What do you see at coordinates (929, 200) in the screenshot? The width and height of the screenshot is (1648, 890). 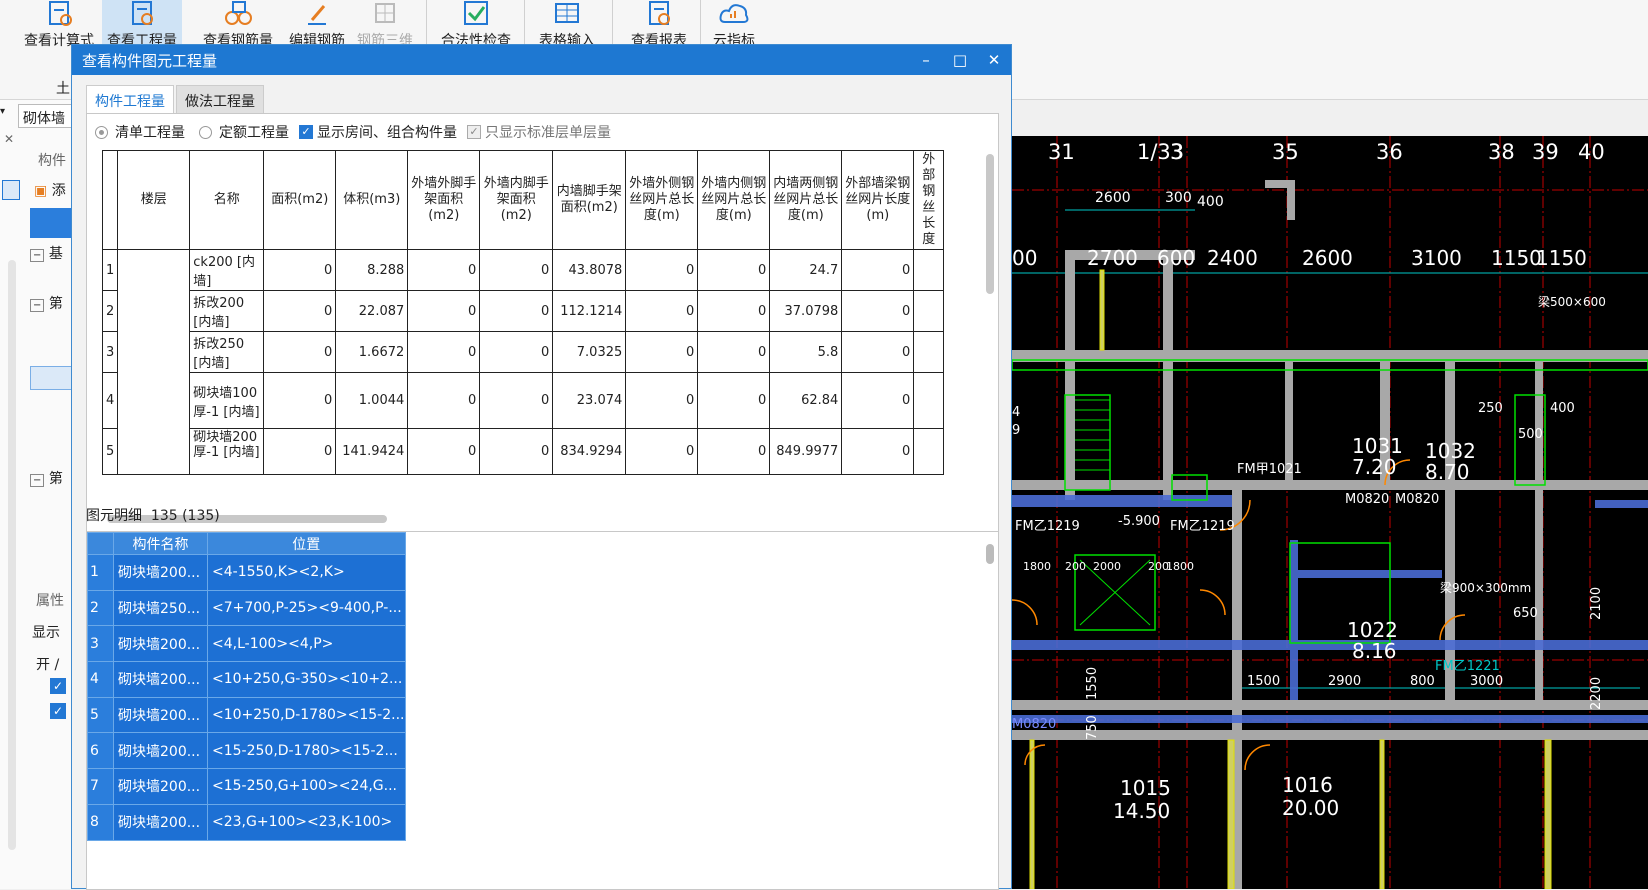 I see `column-header: 外部钢丝长度` at bounding box center [929, 200].